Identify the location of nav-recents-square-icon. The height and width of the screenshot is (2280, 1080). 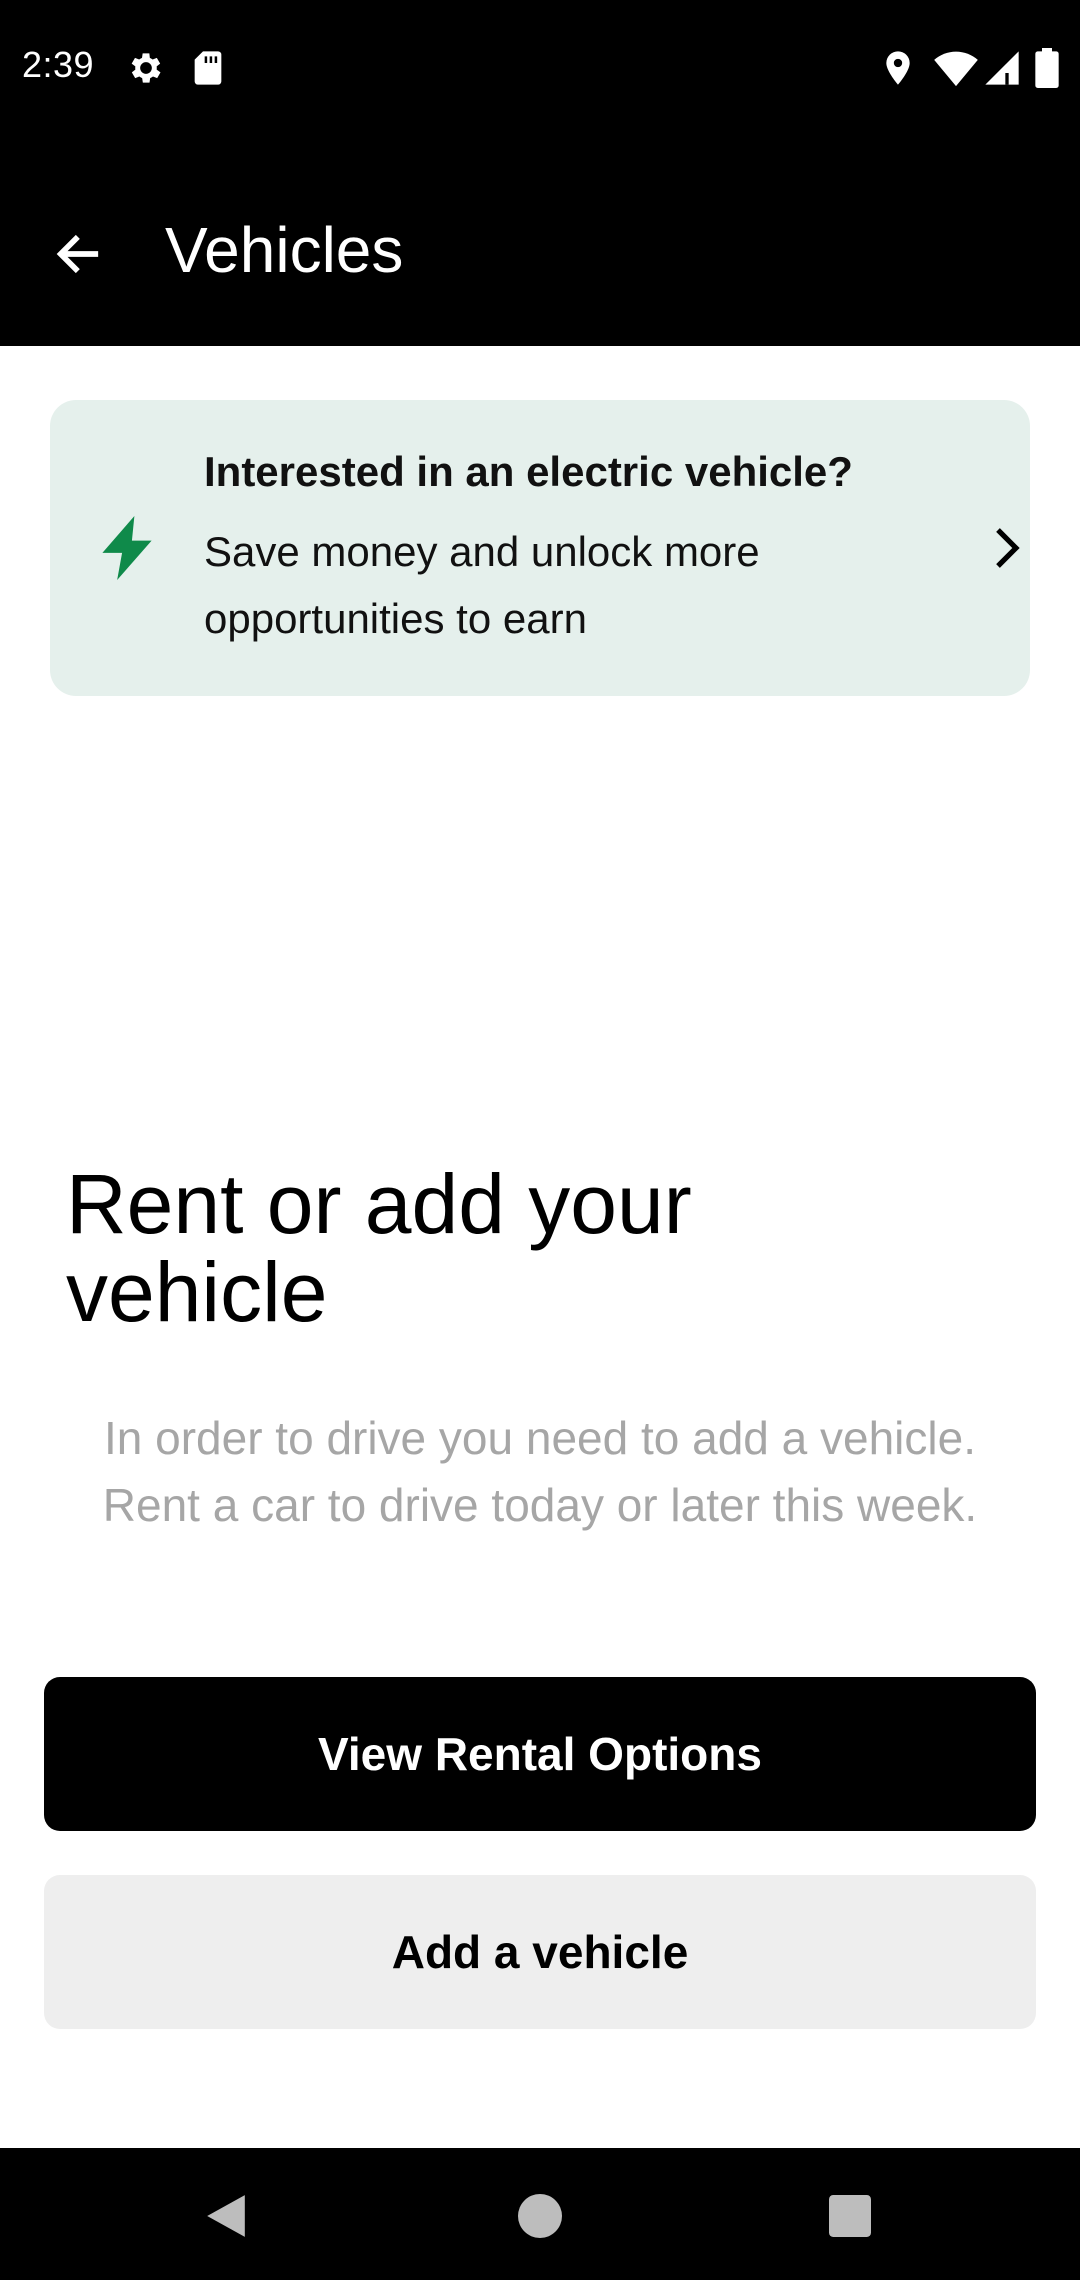
(850, 2218).